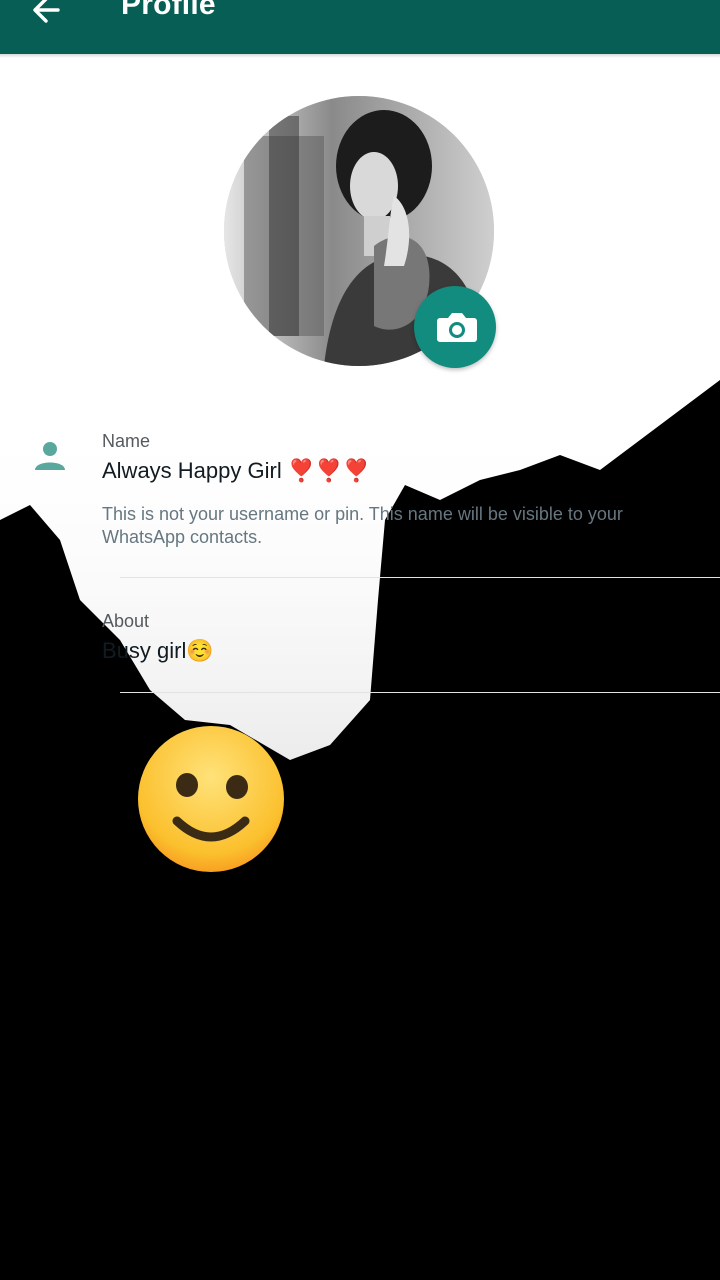 The width and height of the screenshot is (720, 1280). Describe the element at coordinates (360, 27) in the screenshot. I see `app-bar: Profile` at that location.